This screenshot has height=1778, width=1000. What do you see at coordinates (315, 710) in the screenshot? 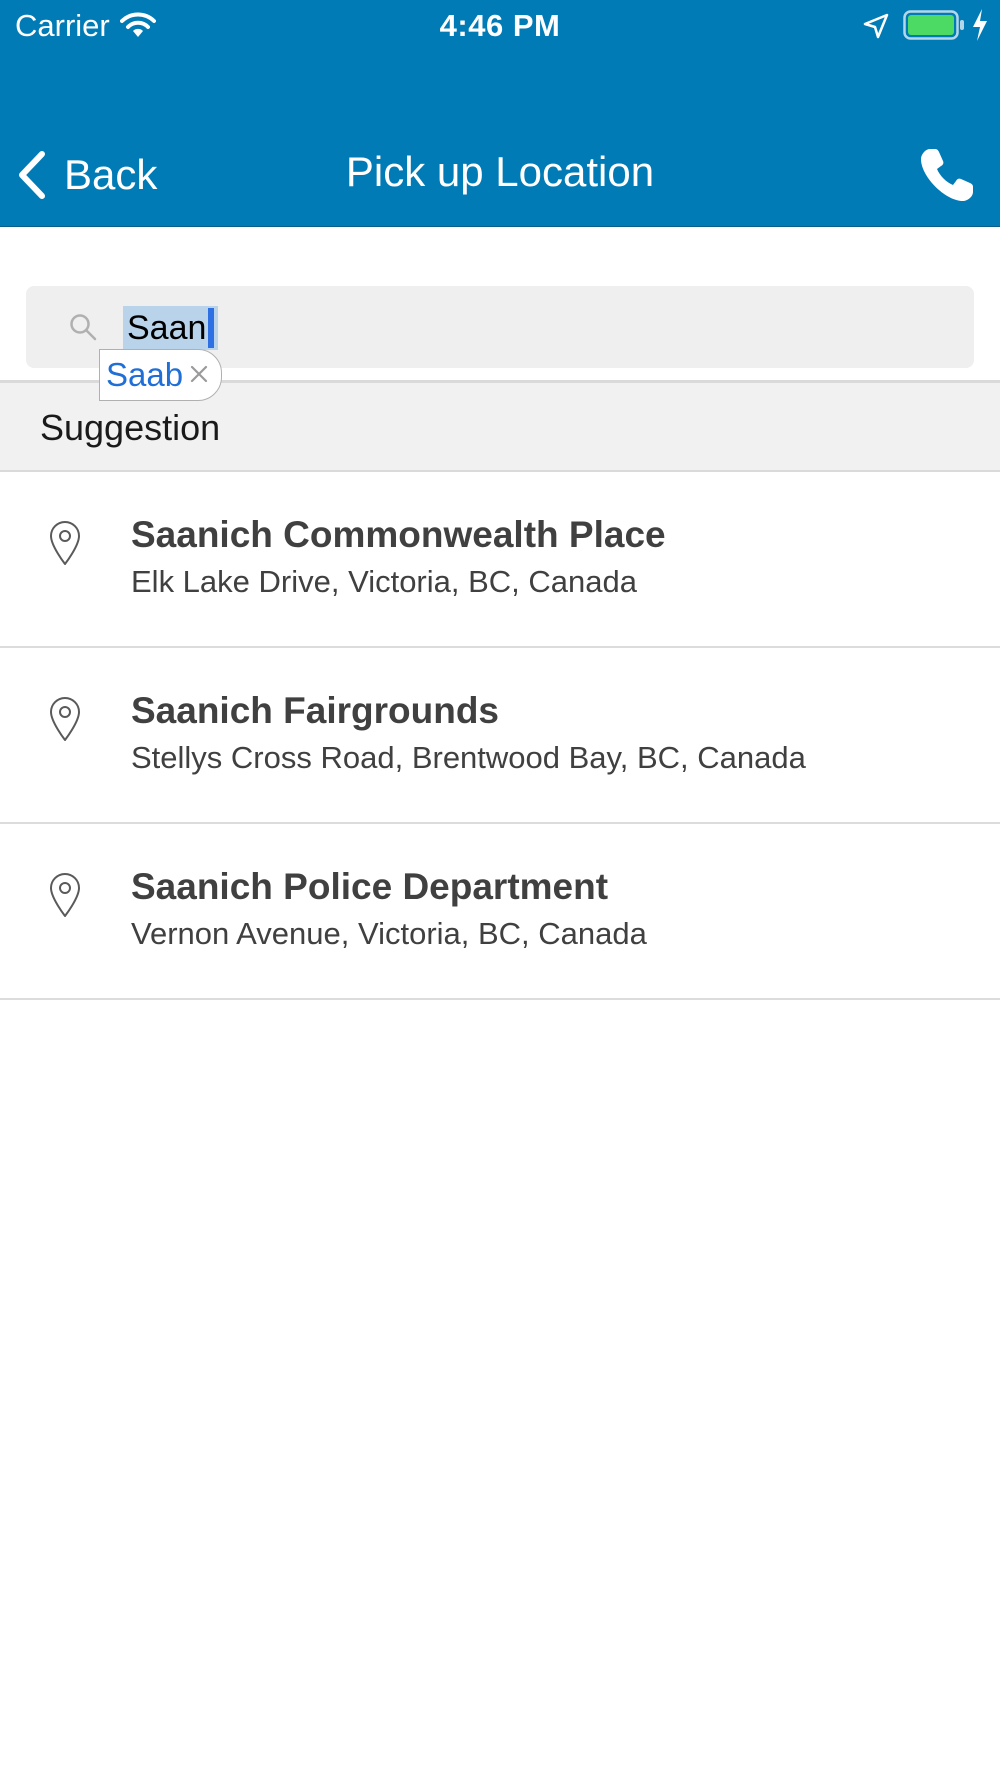
I see `result-title: Saanich Fairgrounds` at bounding box center [315, 710].